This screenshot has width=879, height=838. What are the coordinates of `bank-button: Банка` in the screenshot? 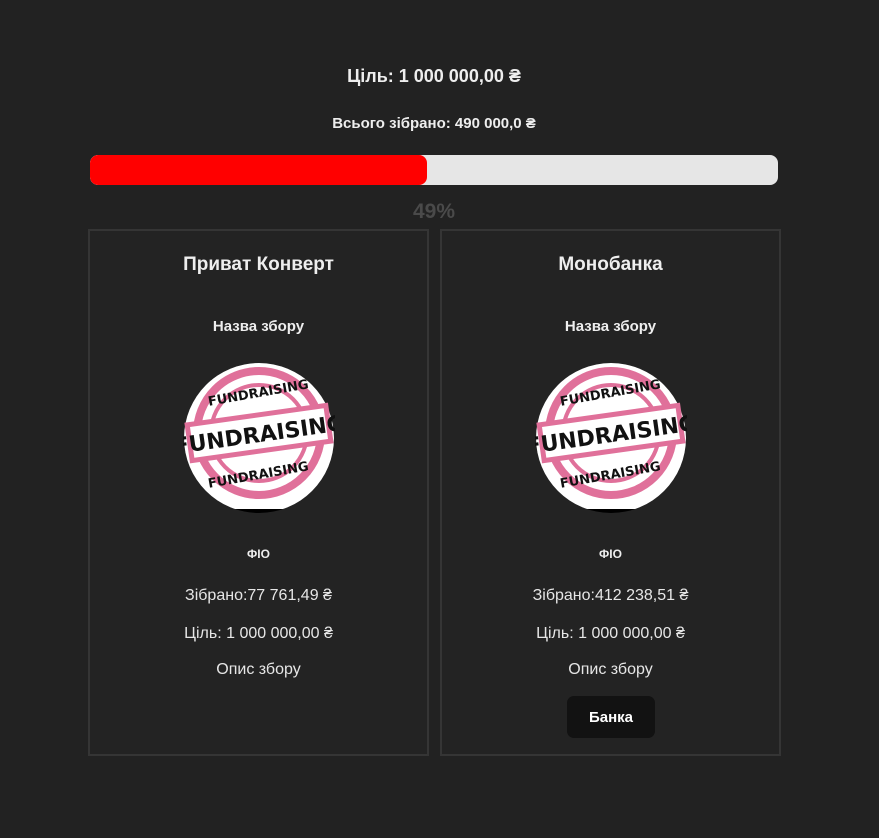 It's located at (611, 717).